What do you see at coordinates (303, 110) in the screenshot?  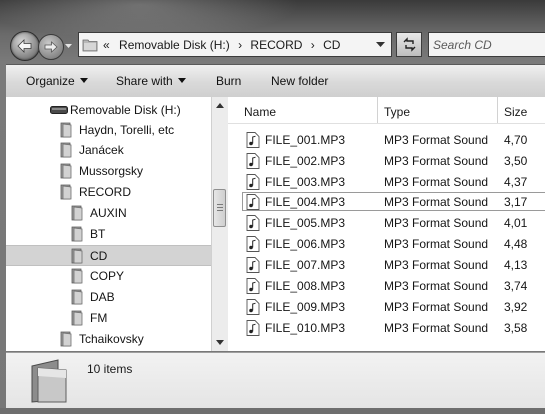 I see `column-header-name: Name` at bounding box center [303, 110].